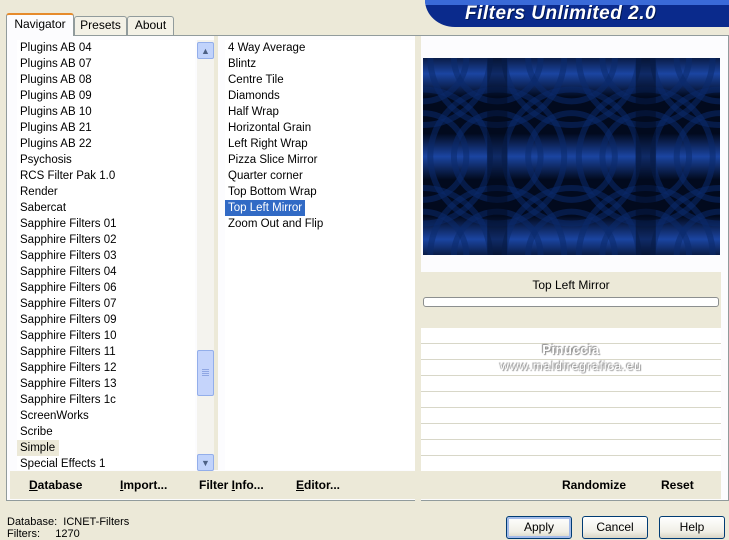  What do you see at coordinates (106, 400) in the screenshot?
I see `category-item: Sapphire Filters 1c` at bounding box center [106, 400].